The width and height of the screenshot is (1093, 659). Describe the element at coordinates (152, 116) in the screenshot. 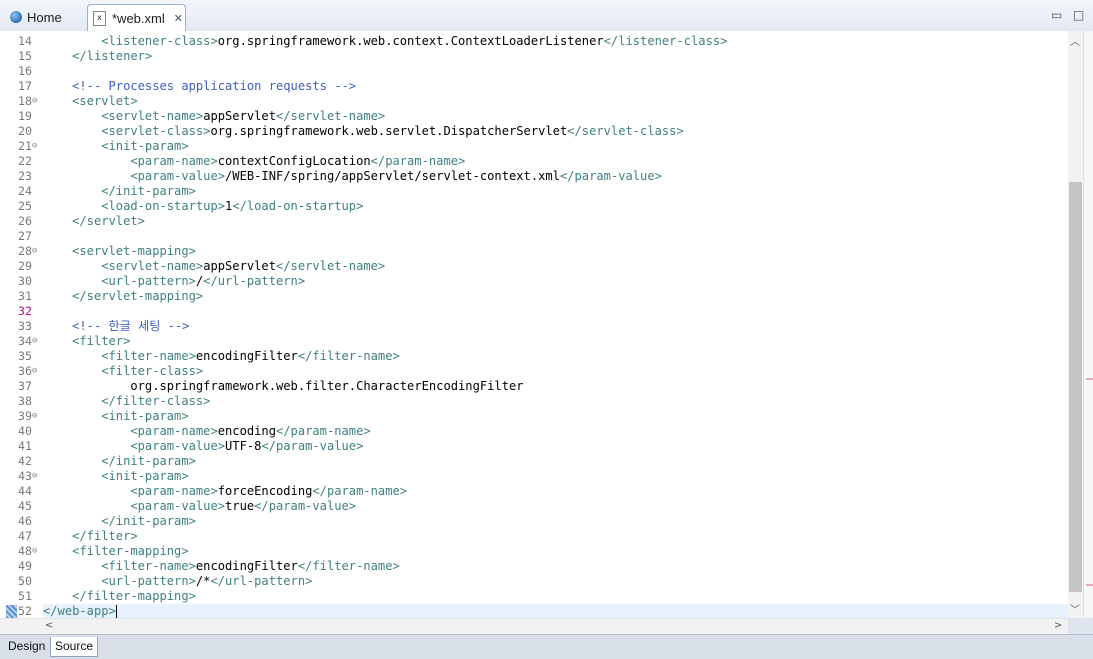

I see `xml-tag: <servlet-name>` at that location.